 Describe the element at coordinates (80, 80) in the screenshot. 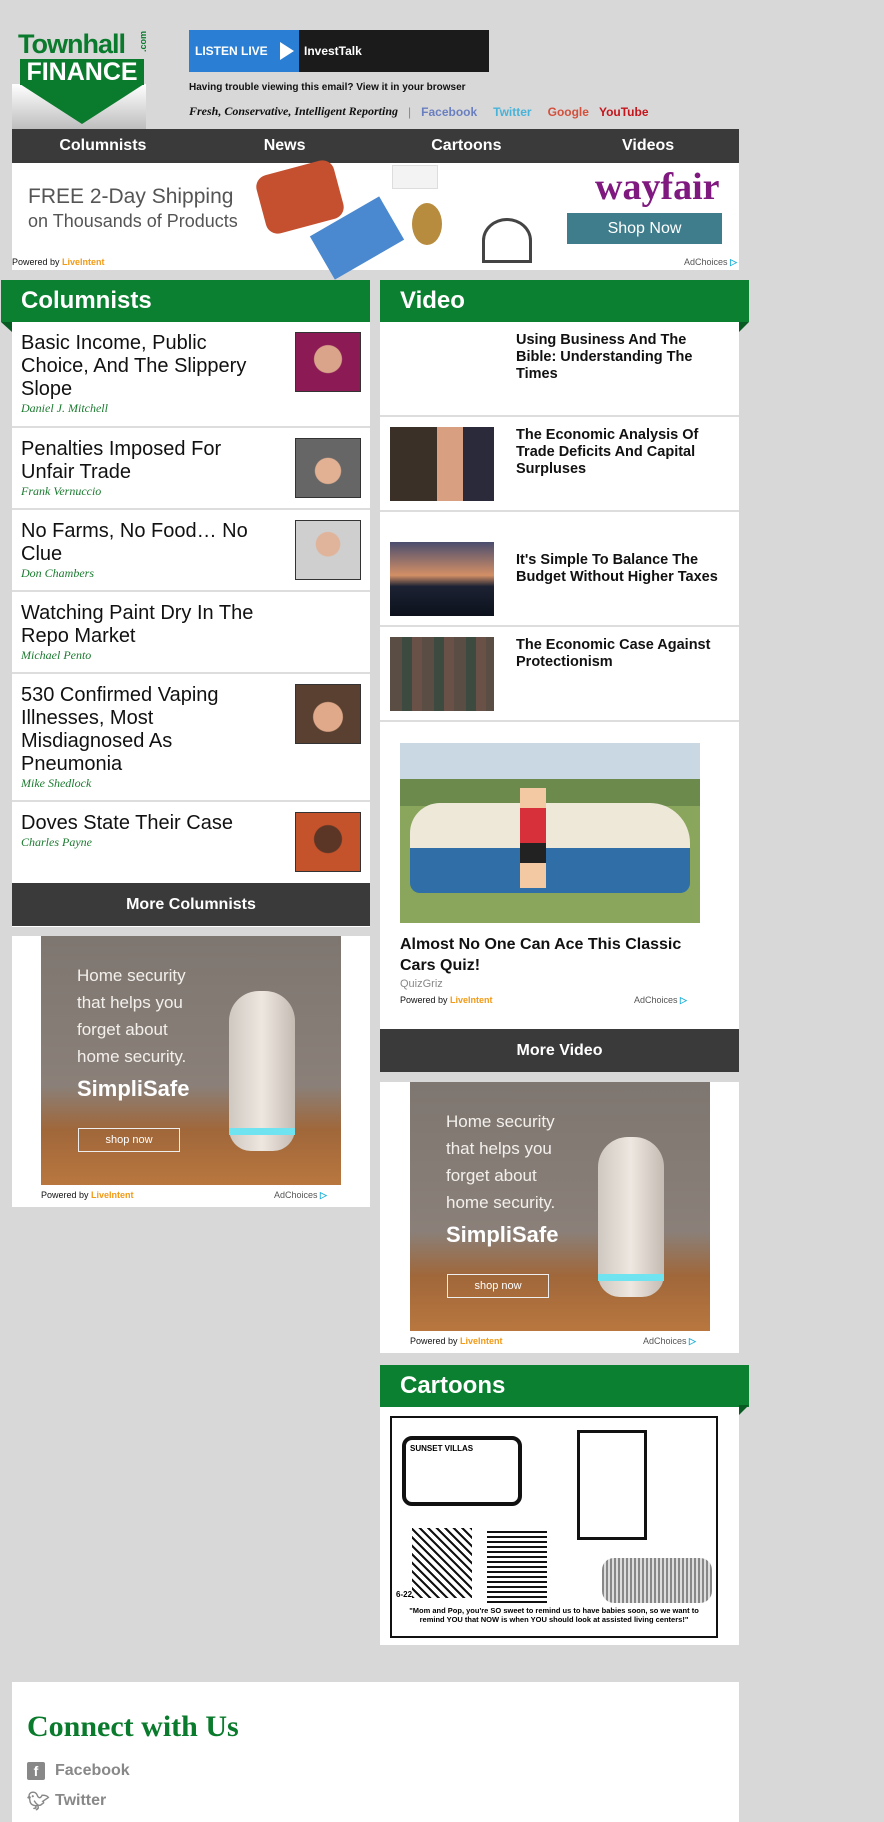

I see `townhall-finance-logo: Townhall .com FINANCE` at that location.